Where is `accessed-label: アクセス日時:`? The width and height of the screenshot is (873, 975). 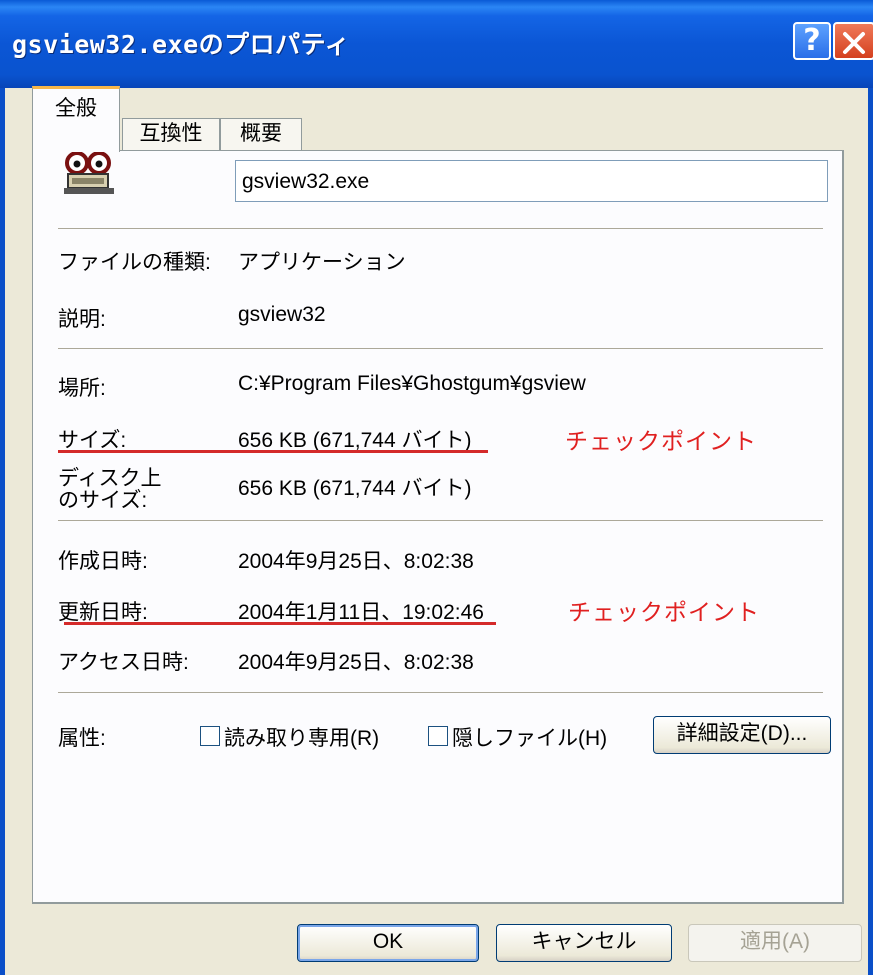 accessed-label: アクセス日時: is located at coordinates (123, 662).